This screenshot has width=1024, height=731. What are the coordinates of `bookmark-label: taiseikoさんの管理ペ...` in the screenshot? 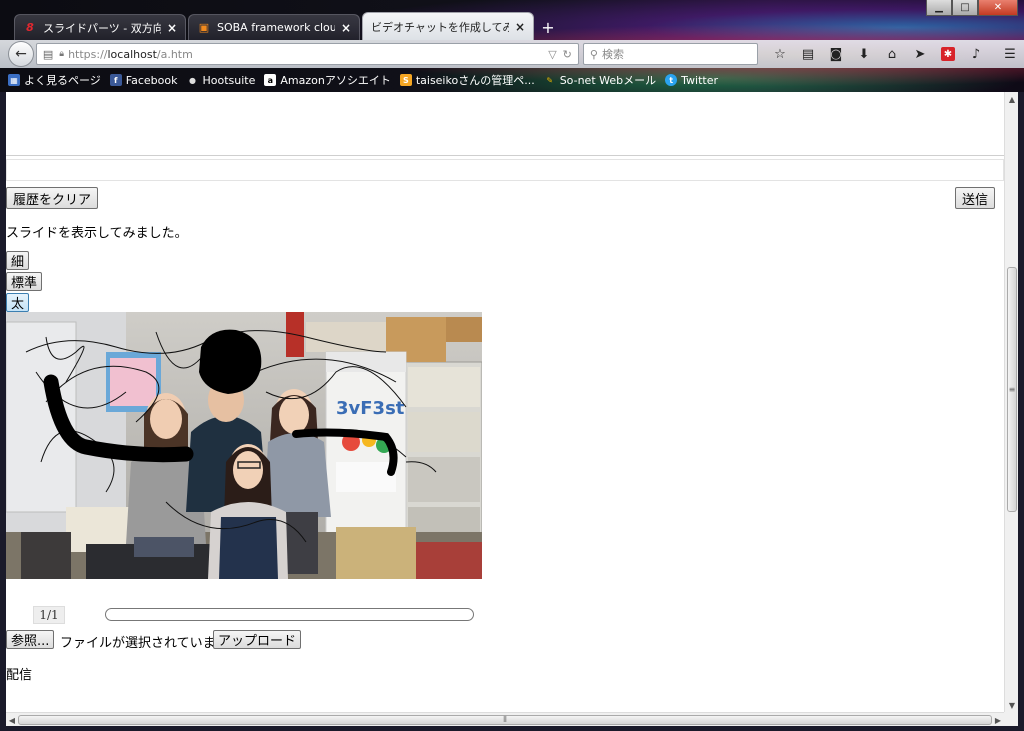 It's located at (475, 80).